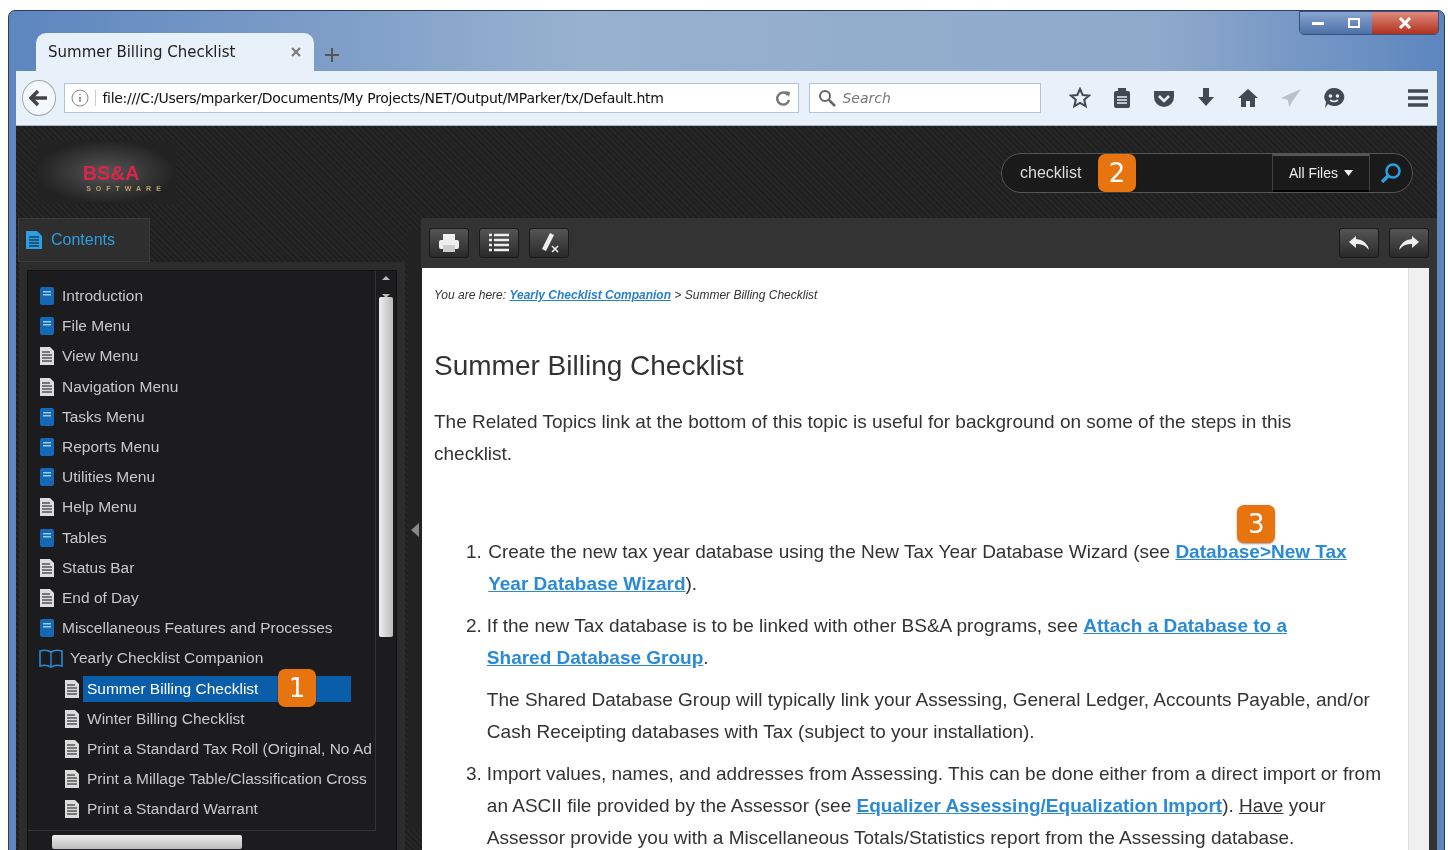  Describe the element at coordinates (1248, 98) in the screenshot. I see `home-icon` at that location.